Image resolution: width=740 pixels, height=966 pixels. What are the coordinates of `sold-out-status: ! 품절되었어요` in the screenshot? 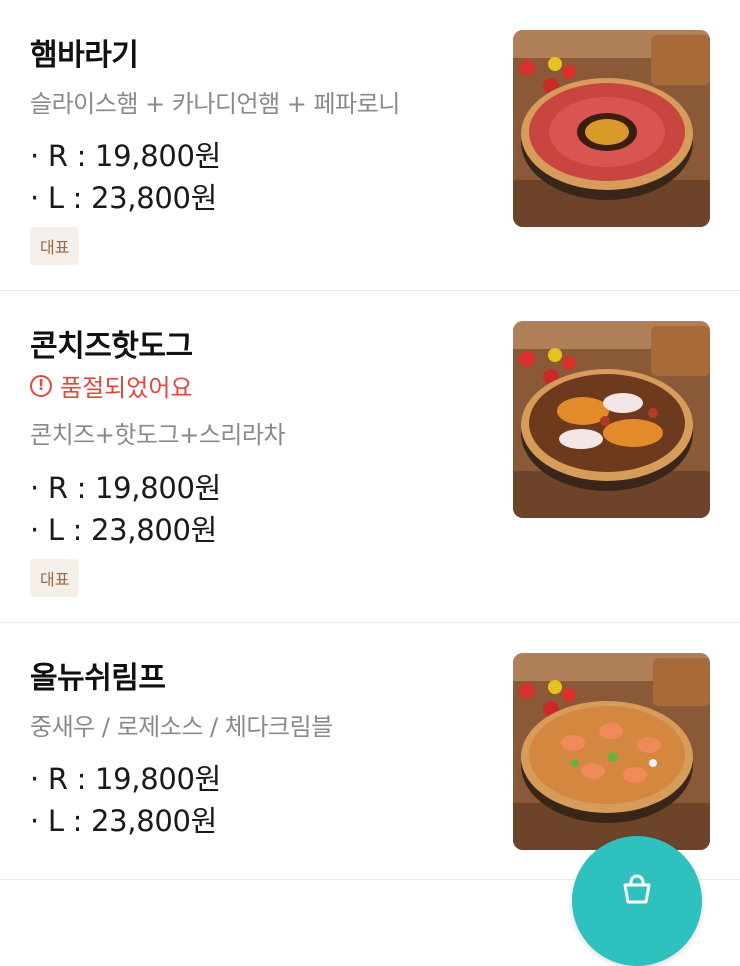 It's located at (111, 385).